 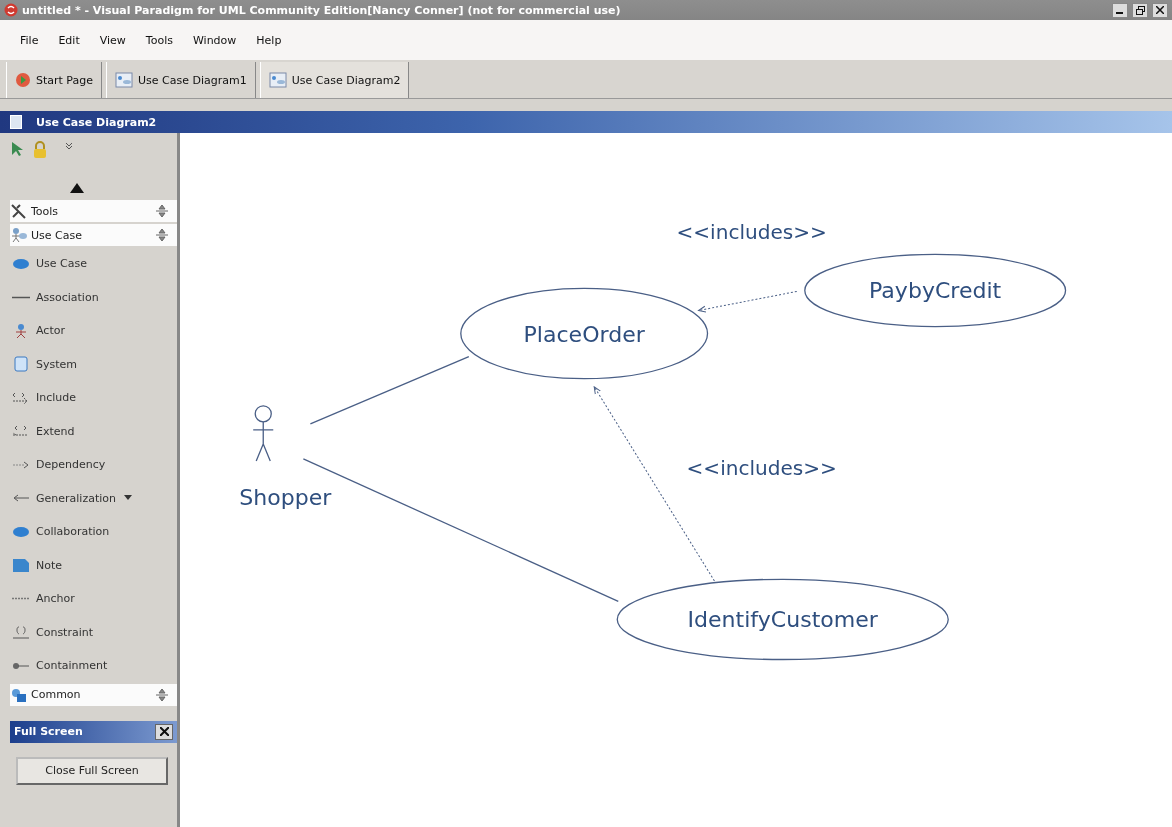 I want to click on palette-tool: Constraint, so click(x=65, y=632).